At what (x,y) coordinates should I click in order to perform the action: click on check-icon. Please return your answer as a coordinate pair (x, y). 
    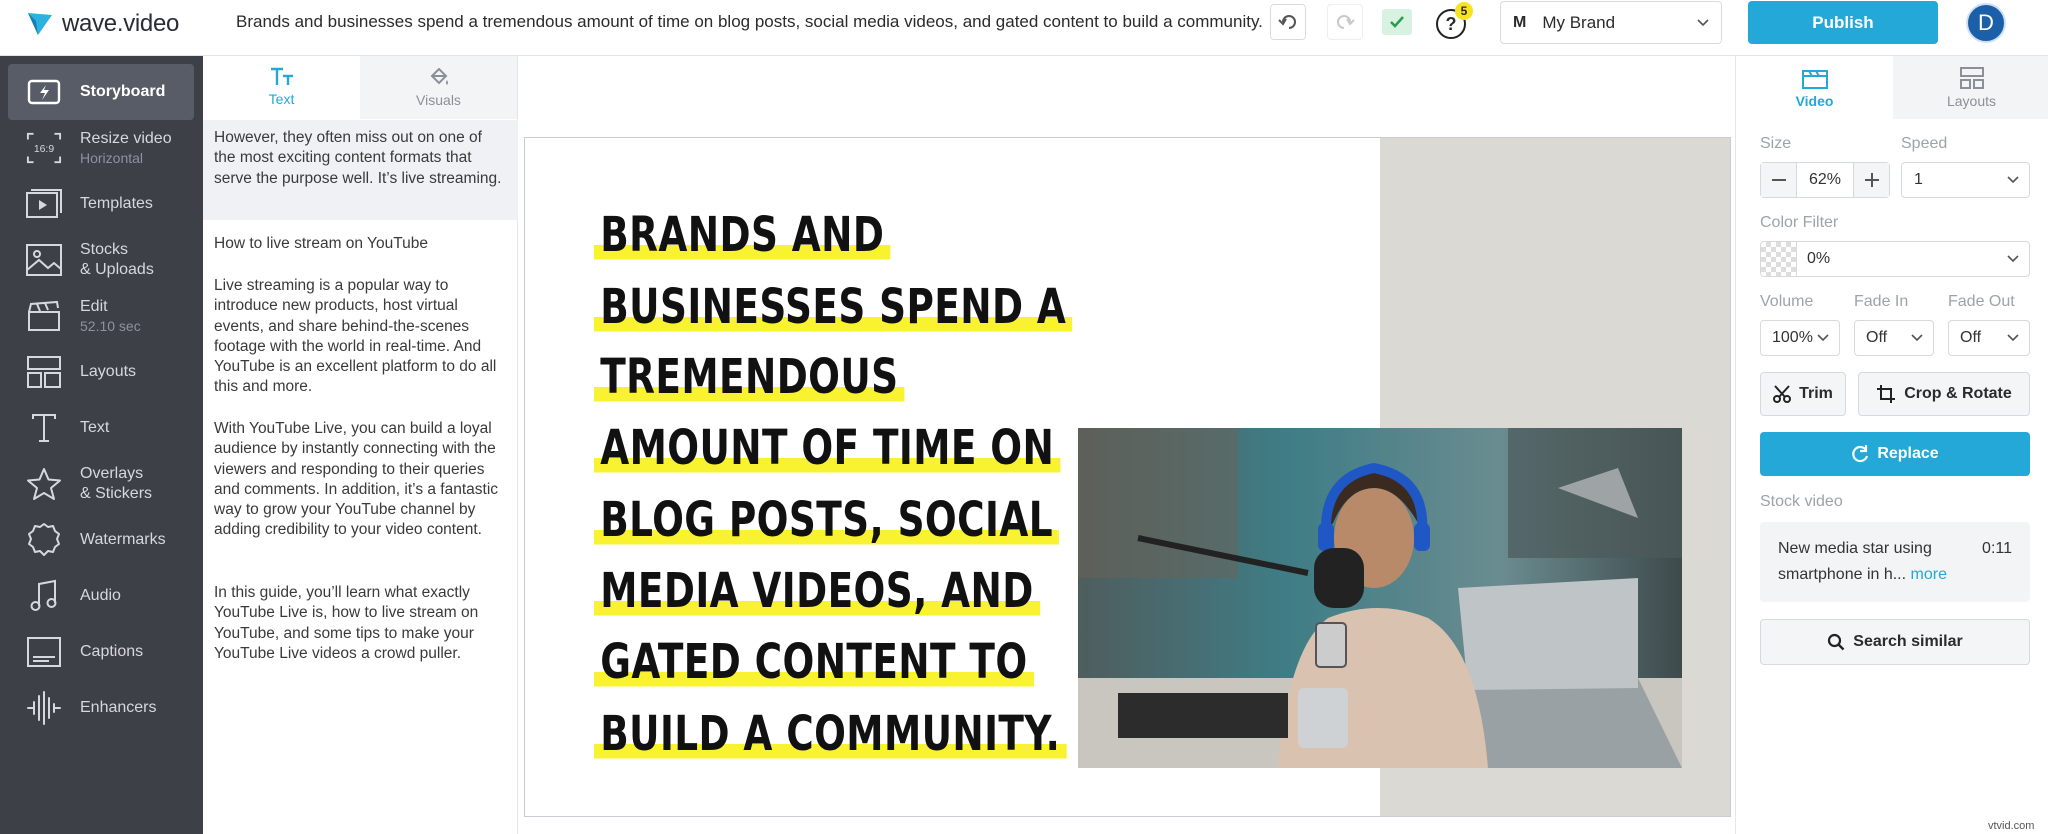
    Looking at the image, I should click on (1397, 22).